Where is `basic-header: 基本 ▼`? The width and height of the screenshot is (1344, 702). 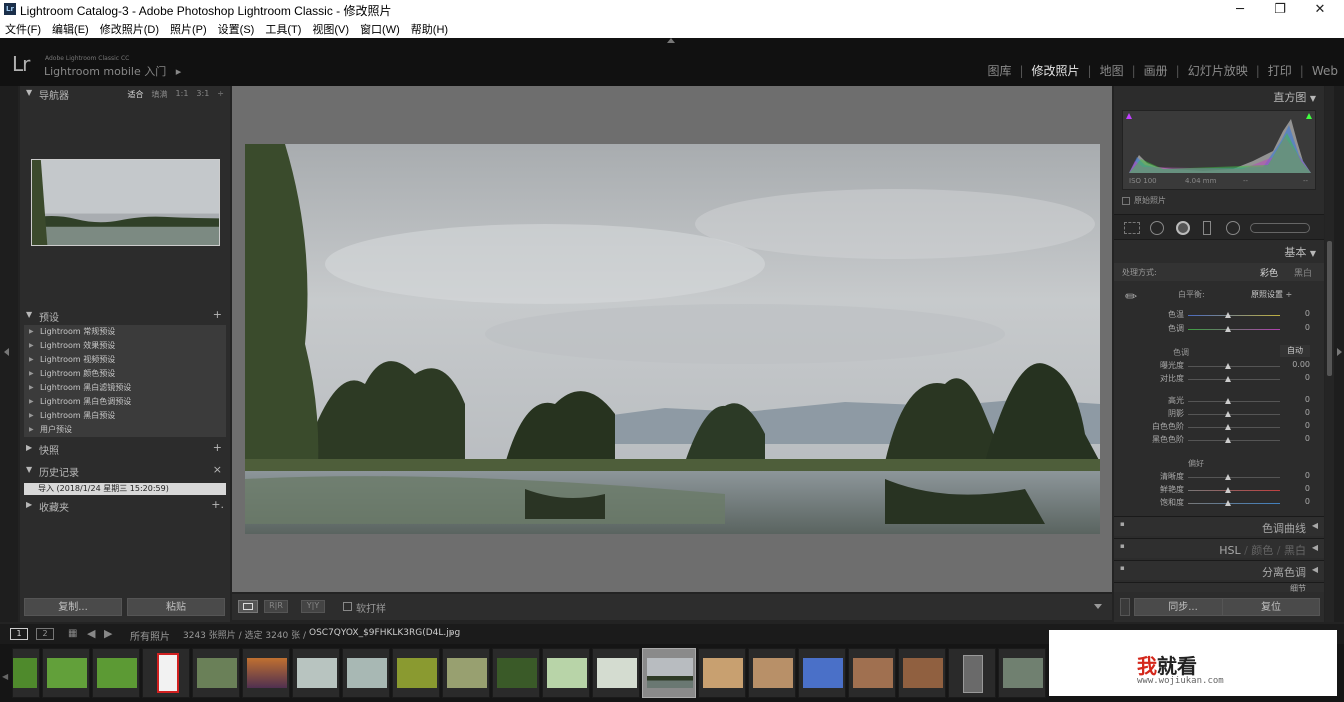
basic-header: 基本 ▼ is located at coordinates (1300, 252).